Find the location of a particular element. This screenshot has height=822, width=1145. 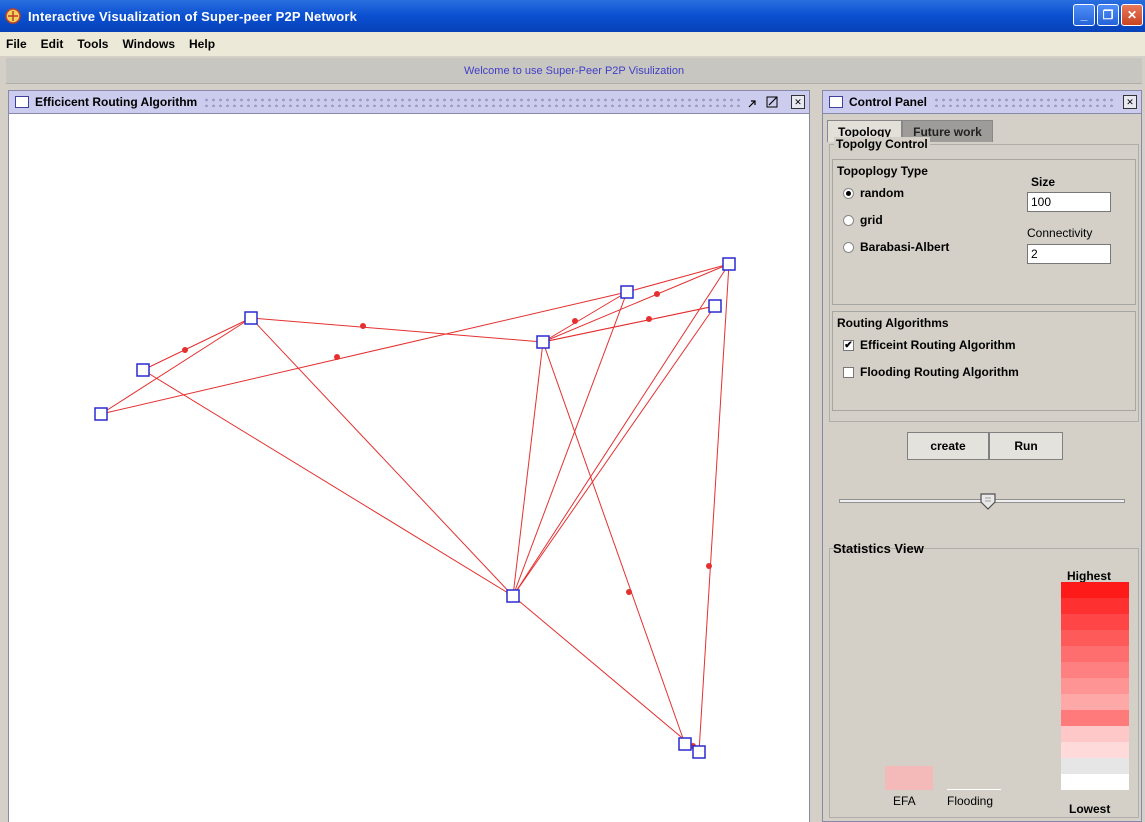

app-icon is located at coordinates (13, 16).